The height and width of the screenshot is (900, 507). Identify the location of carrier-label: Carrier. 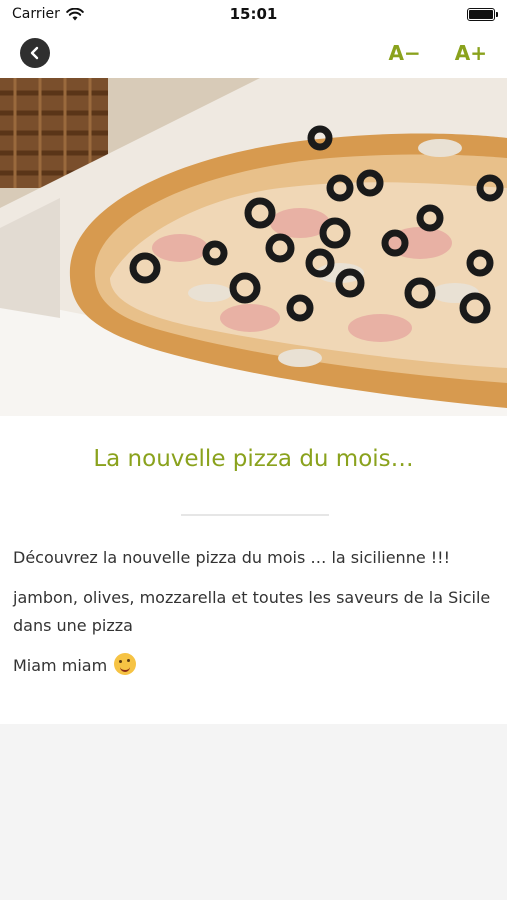
(36, 14).